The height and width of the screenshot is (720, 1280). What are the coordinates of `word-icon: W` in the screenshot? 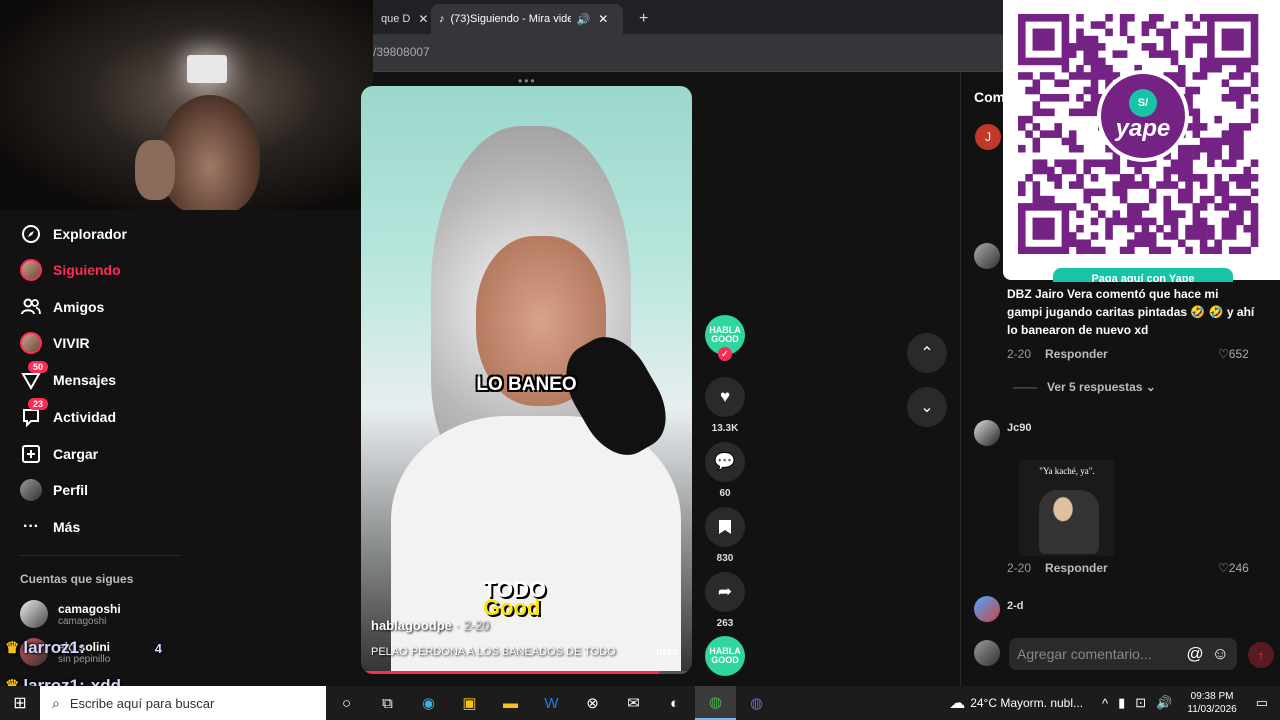 It's located at (551, 703).